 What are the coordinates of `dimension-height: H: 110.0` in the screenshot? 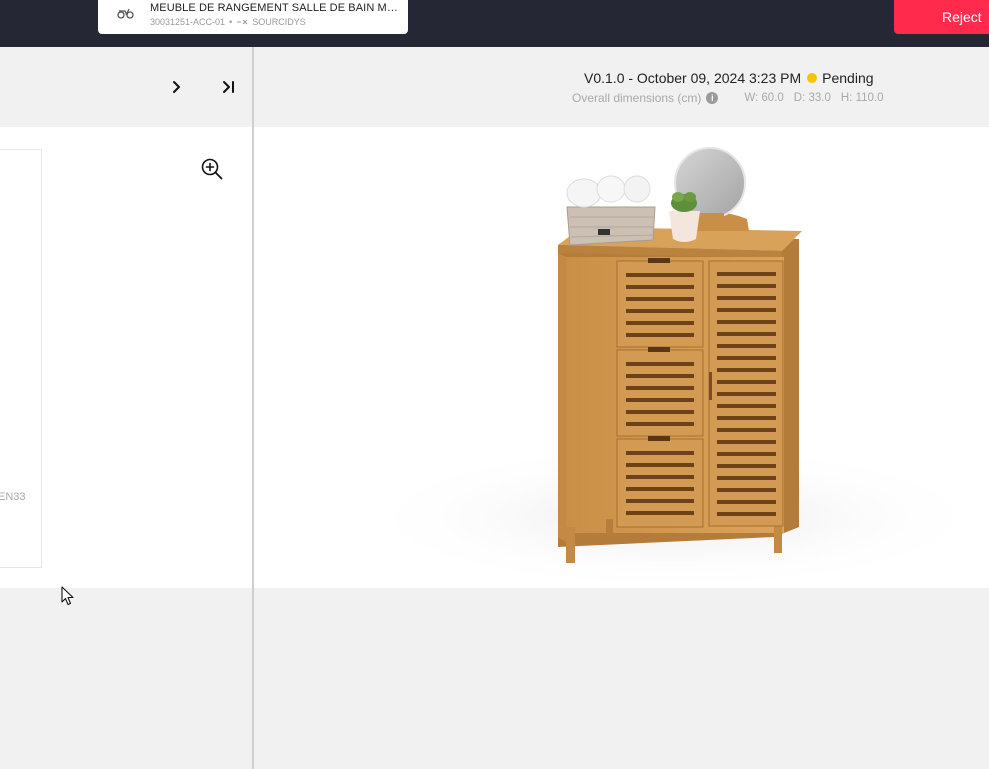 It's located at (862, 98).